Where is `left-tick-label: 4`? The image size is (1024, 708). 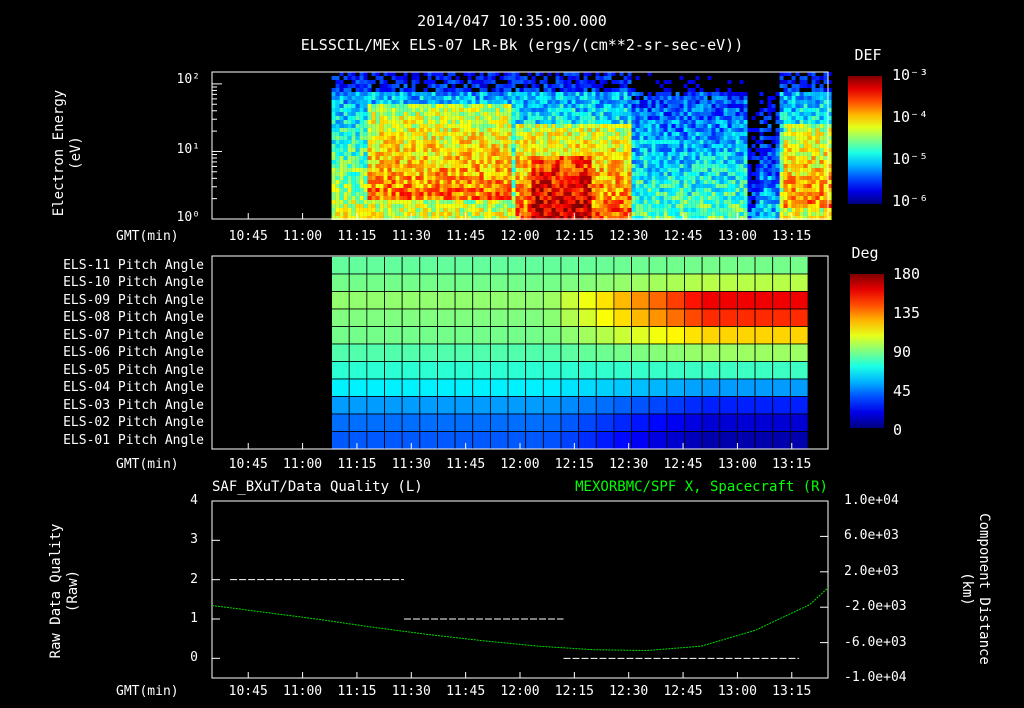
left-tick-label: 4 is located at coordinates (194, 500).